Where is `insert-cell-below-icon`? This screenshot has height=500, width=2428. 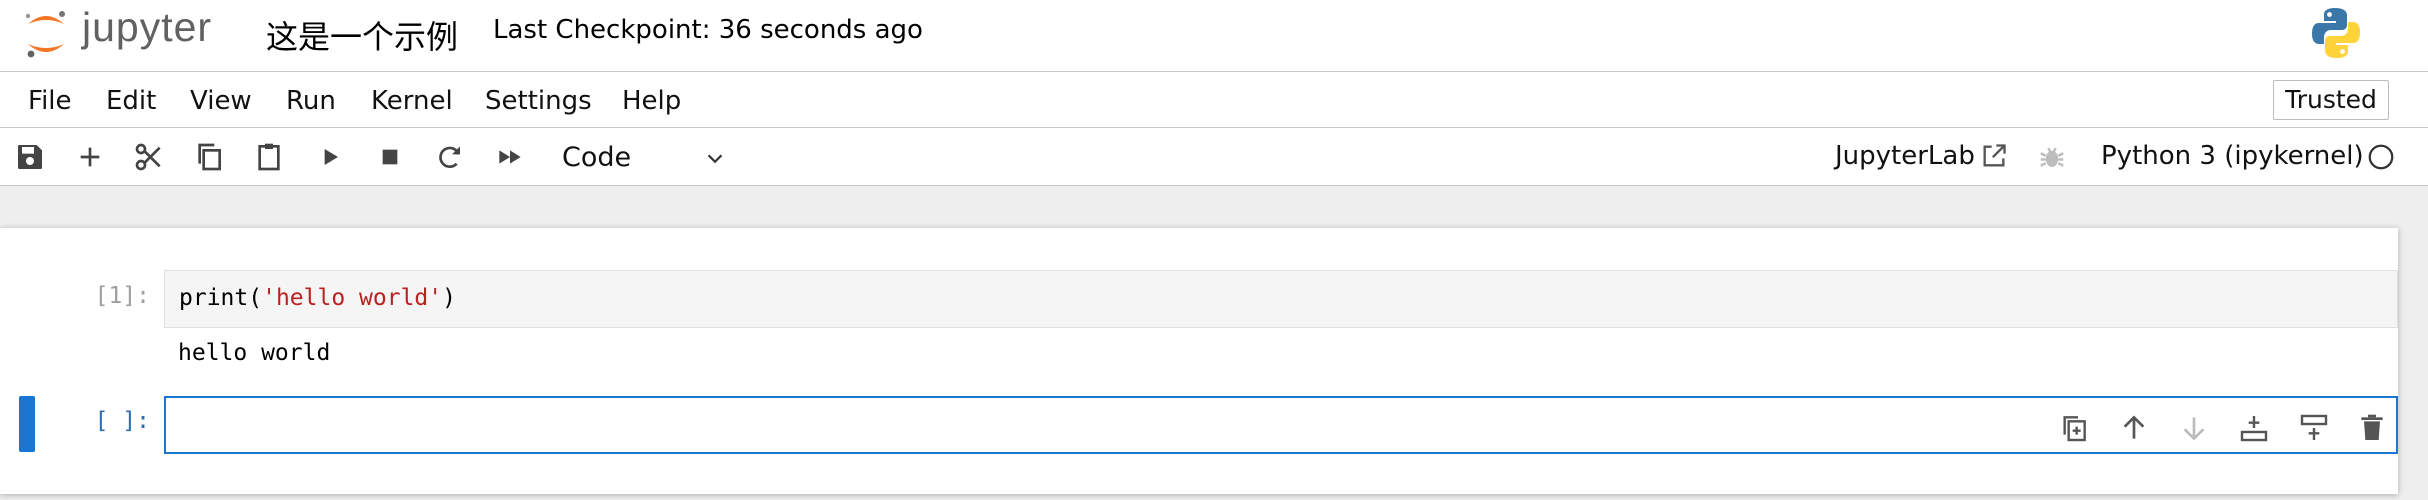
insert-cell-below-icon is located at coordinates (2314, 428).